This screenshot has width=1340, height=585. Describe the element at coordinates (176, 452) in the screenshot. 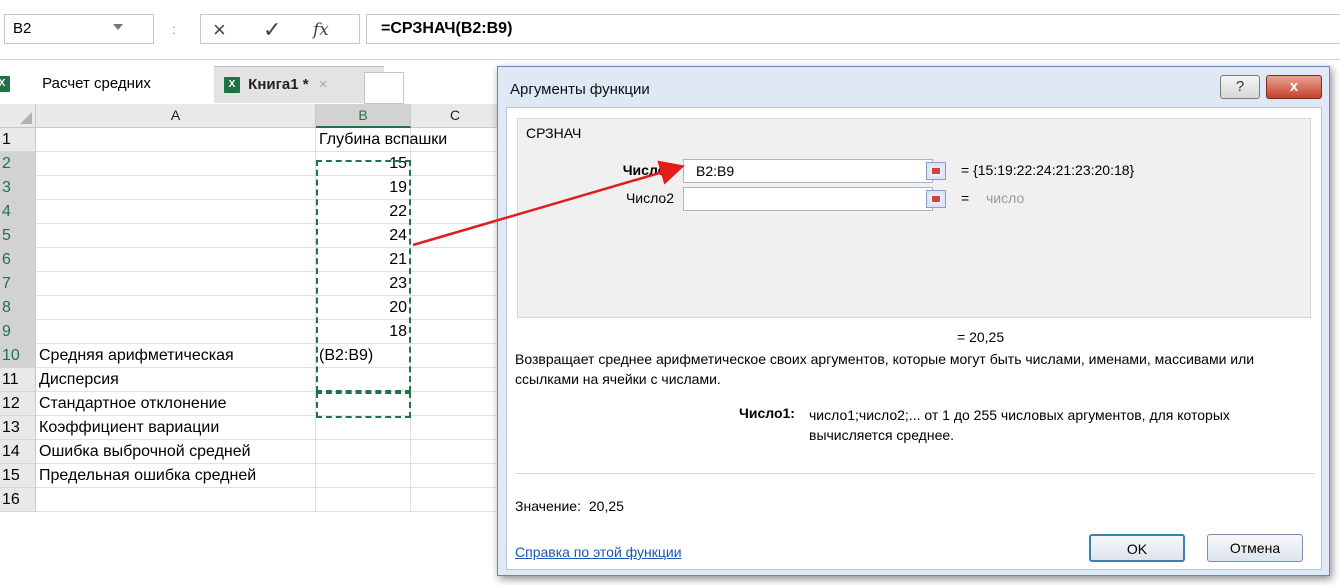

I see `cell-a: Ошибка выброчной средней` at that location.